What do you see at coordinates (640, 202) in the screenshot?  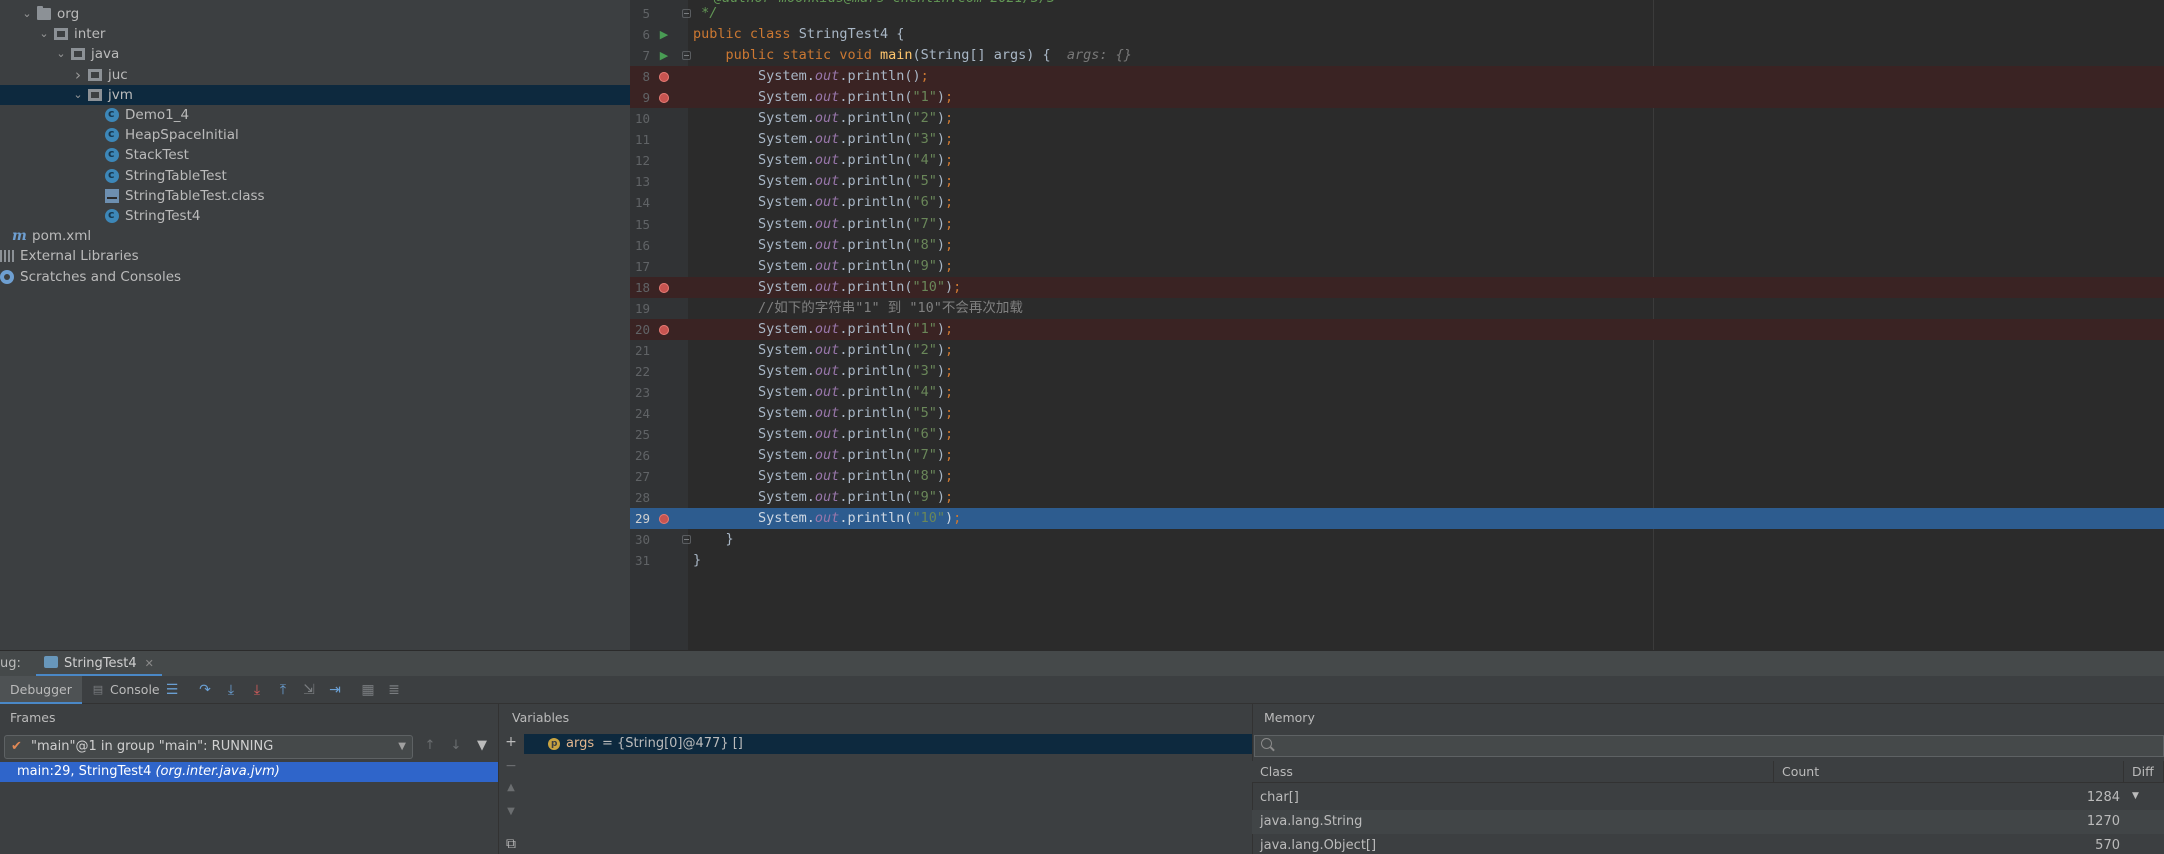 I see `line-number: 14` at bounding box center [640, 202].